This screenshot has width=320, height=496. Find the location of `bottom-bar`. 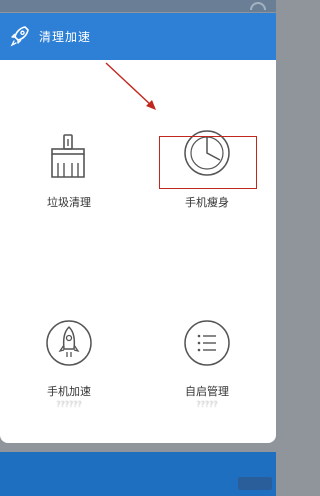

bottom-bar is located at coordinates (138, 474).